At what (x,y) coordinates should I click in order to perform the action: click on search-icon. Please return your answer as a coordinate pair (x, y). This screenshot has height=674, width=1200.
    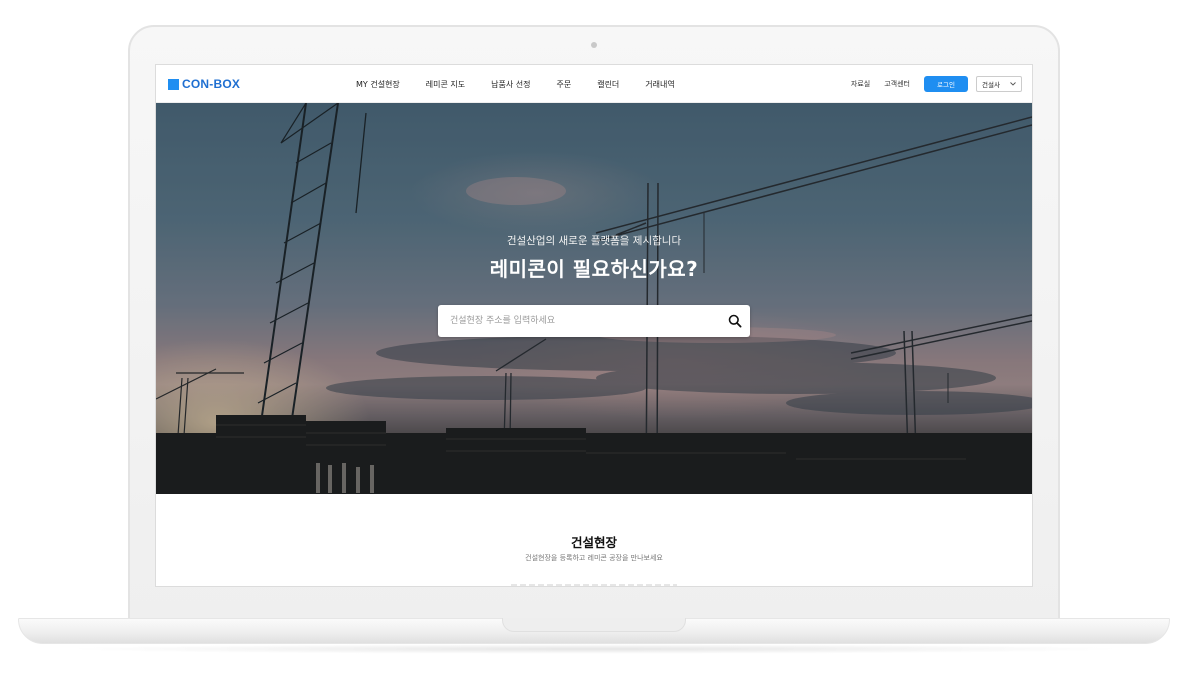
    Looking at the image, I should click on (735, 321).